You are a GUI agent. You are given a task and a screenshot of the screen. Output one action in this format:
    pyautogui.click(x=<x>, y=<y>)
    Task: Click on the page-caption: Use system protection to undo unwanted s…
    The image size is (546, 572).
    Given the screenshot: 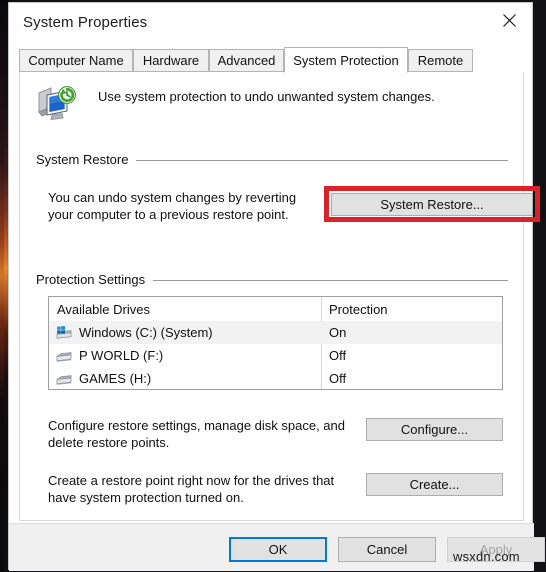 What is the action you would take?
    pyautogui.click(x=266, y=96)
    